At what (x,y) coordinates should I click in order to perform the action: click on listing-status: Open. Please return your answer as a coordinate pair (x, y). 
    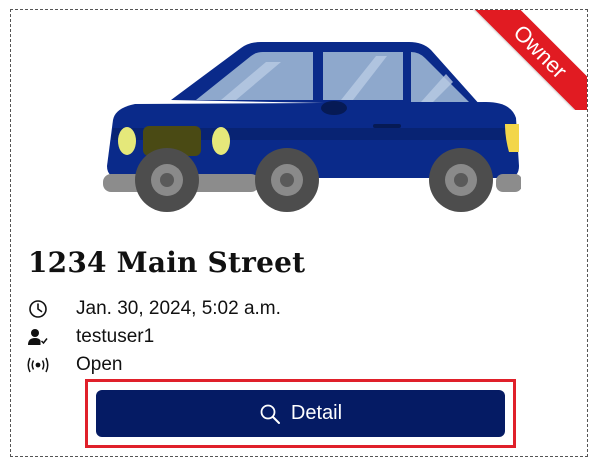
    Looking at the image, I should click on (99, 364).